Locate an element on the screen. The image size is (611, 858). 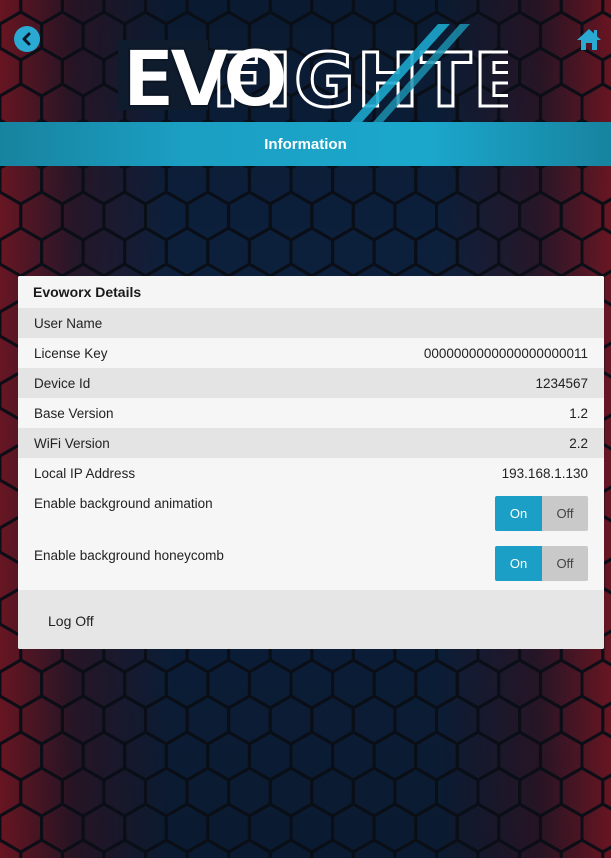
detail-label: User Name is located at coordinates (68, 323).